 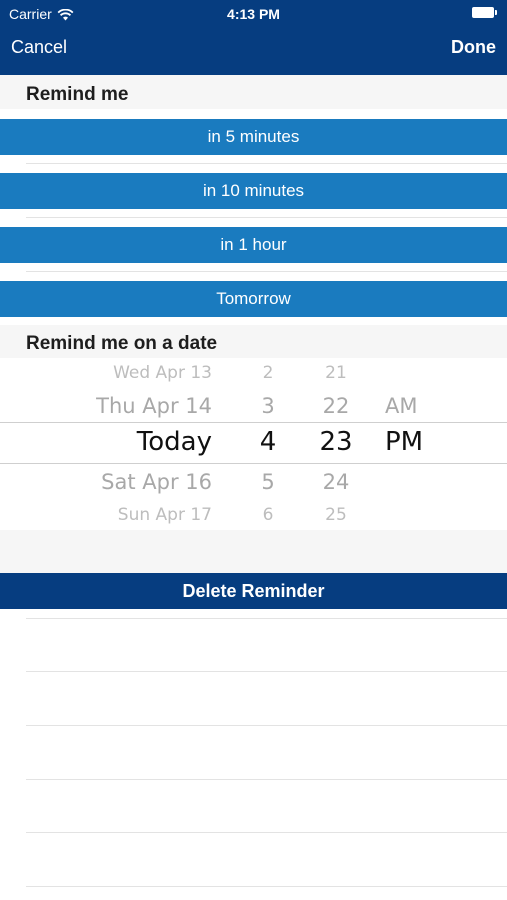 I want to click on picker-hour-option: 6, so click(x=268, y=515).